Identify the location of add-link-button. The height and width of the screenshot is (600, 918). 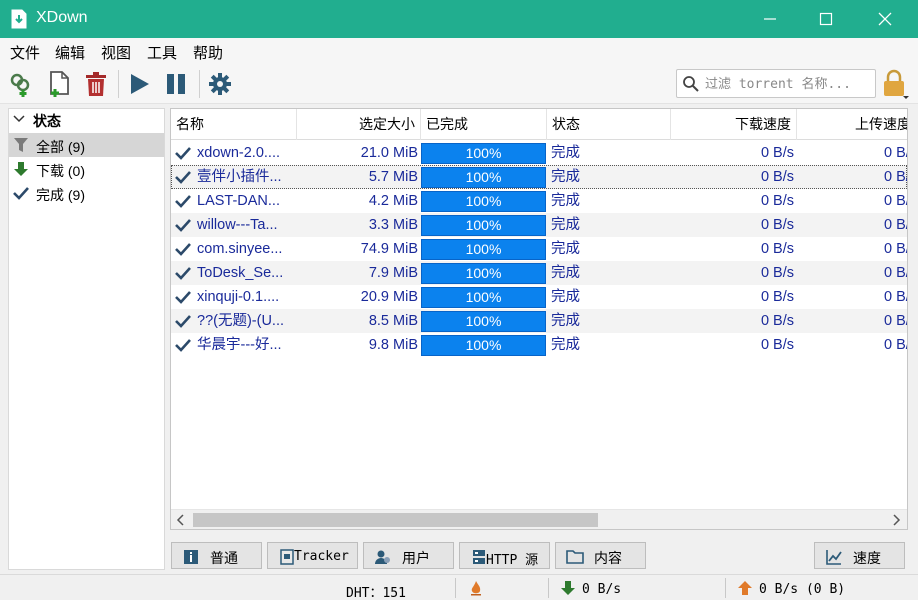
(22, 84).